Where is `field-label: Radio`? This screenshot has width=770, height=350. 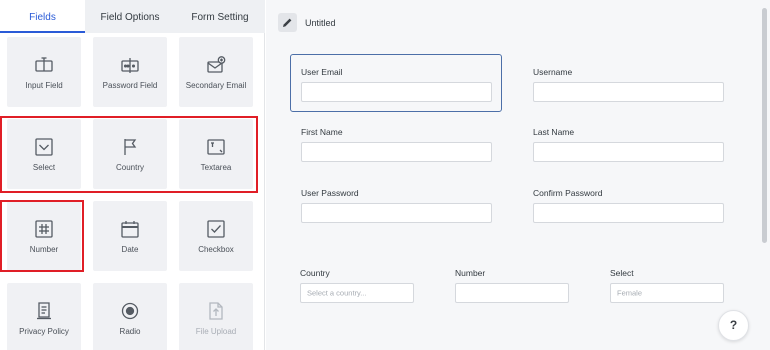 field-label: Radio is located at coordinates (130, 331).